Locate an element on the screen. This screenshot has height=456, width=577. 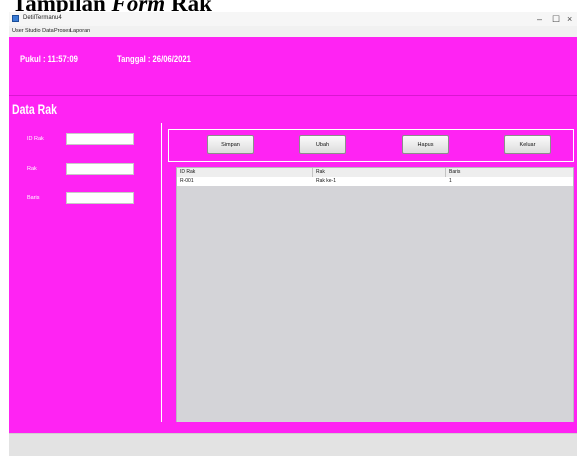
id-rak-label: ID Rak is located at coordinates (35, 139).